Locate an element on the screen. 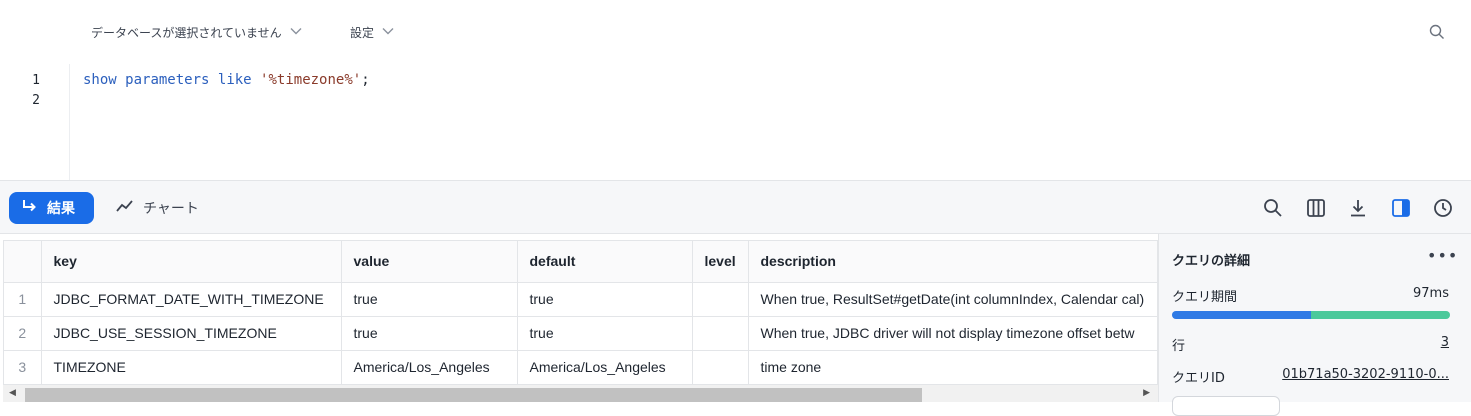 Image resolution: width=1471 pixels, height=416 pixels. query-duration-value: 97ms is located at coordinates (1431, 293).